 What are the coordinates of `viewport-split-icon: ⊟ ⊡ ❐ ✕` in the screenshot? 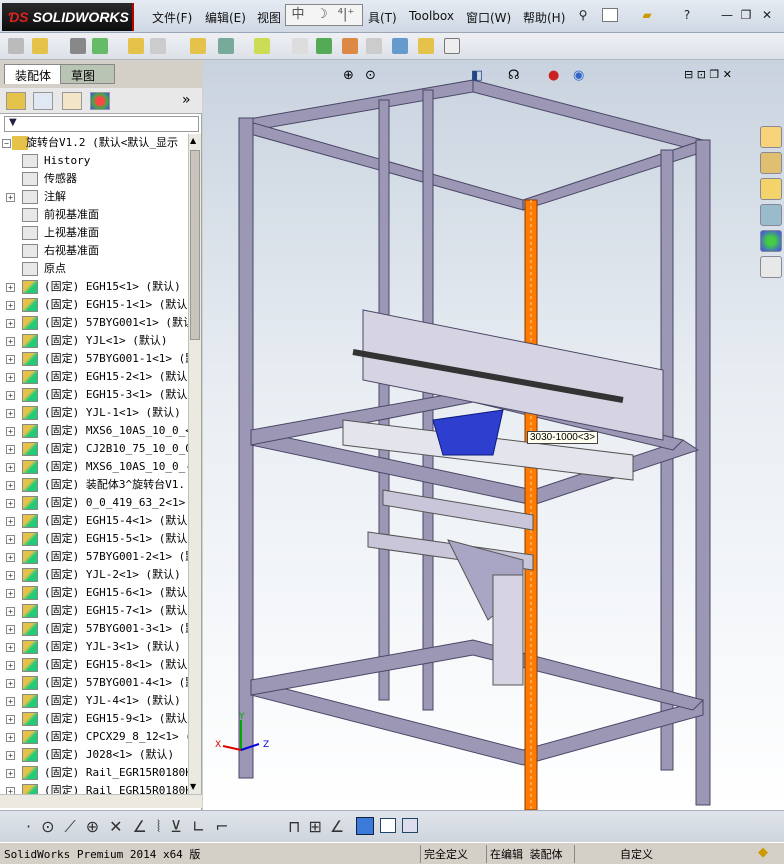 It's located at (708, 74).